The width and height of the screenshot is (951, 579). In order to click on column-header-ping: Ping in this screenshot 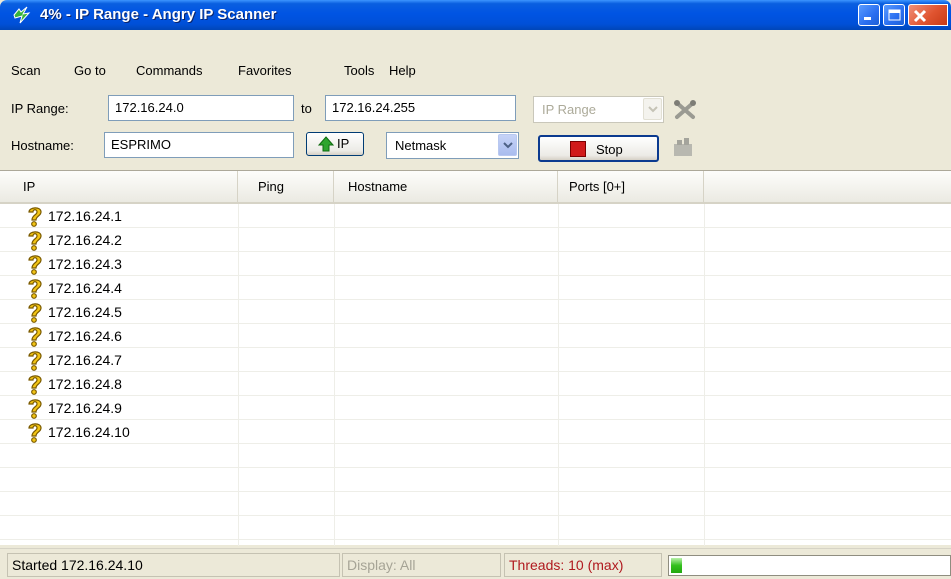, I will do `click(286, 186)`.